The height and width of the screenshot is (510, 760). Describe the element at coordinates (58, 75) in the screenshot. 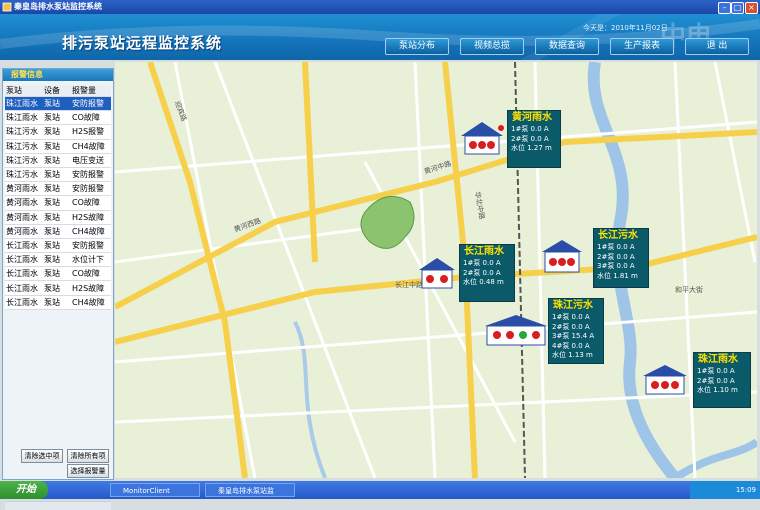

I see `alarm-panel-title: 报警信息` at that location.